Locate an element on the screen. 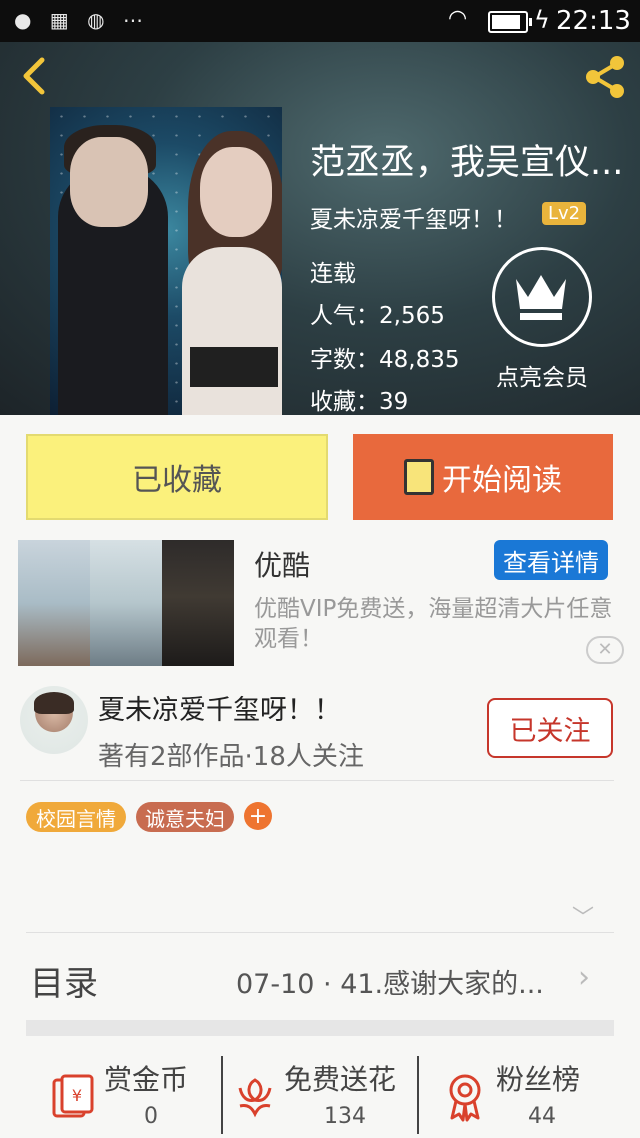 The height and width of the screenshot is (1138, 640). send-flowers-button: 免费送花 134 is located at coordinates (324, 1097).